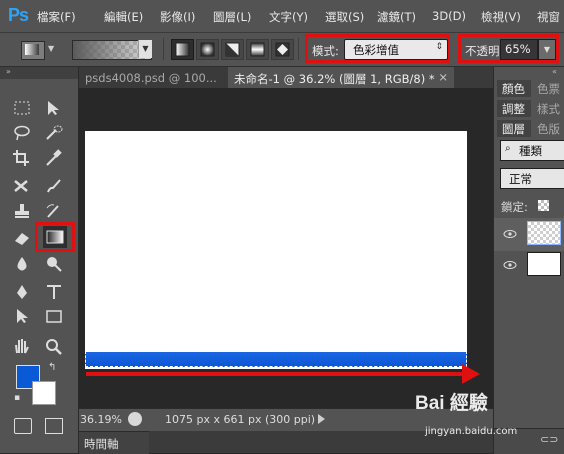 This screenshot has height=454, width=564. Describe the element at coordinates (508, 148) in the screenshot. I see `search-icon: ⌕` at that location.